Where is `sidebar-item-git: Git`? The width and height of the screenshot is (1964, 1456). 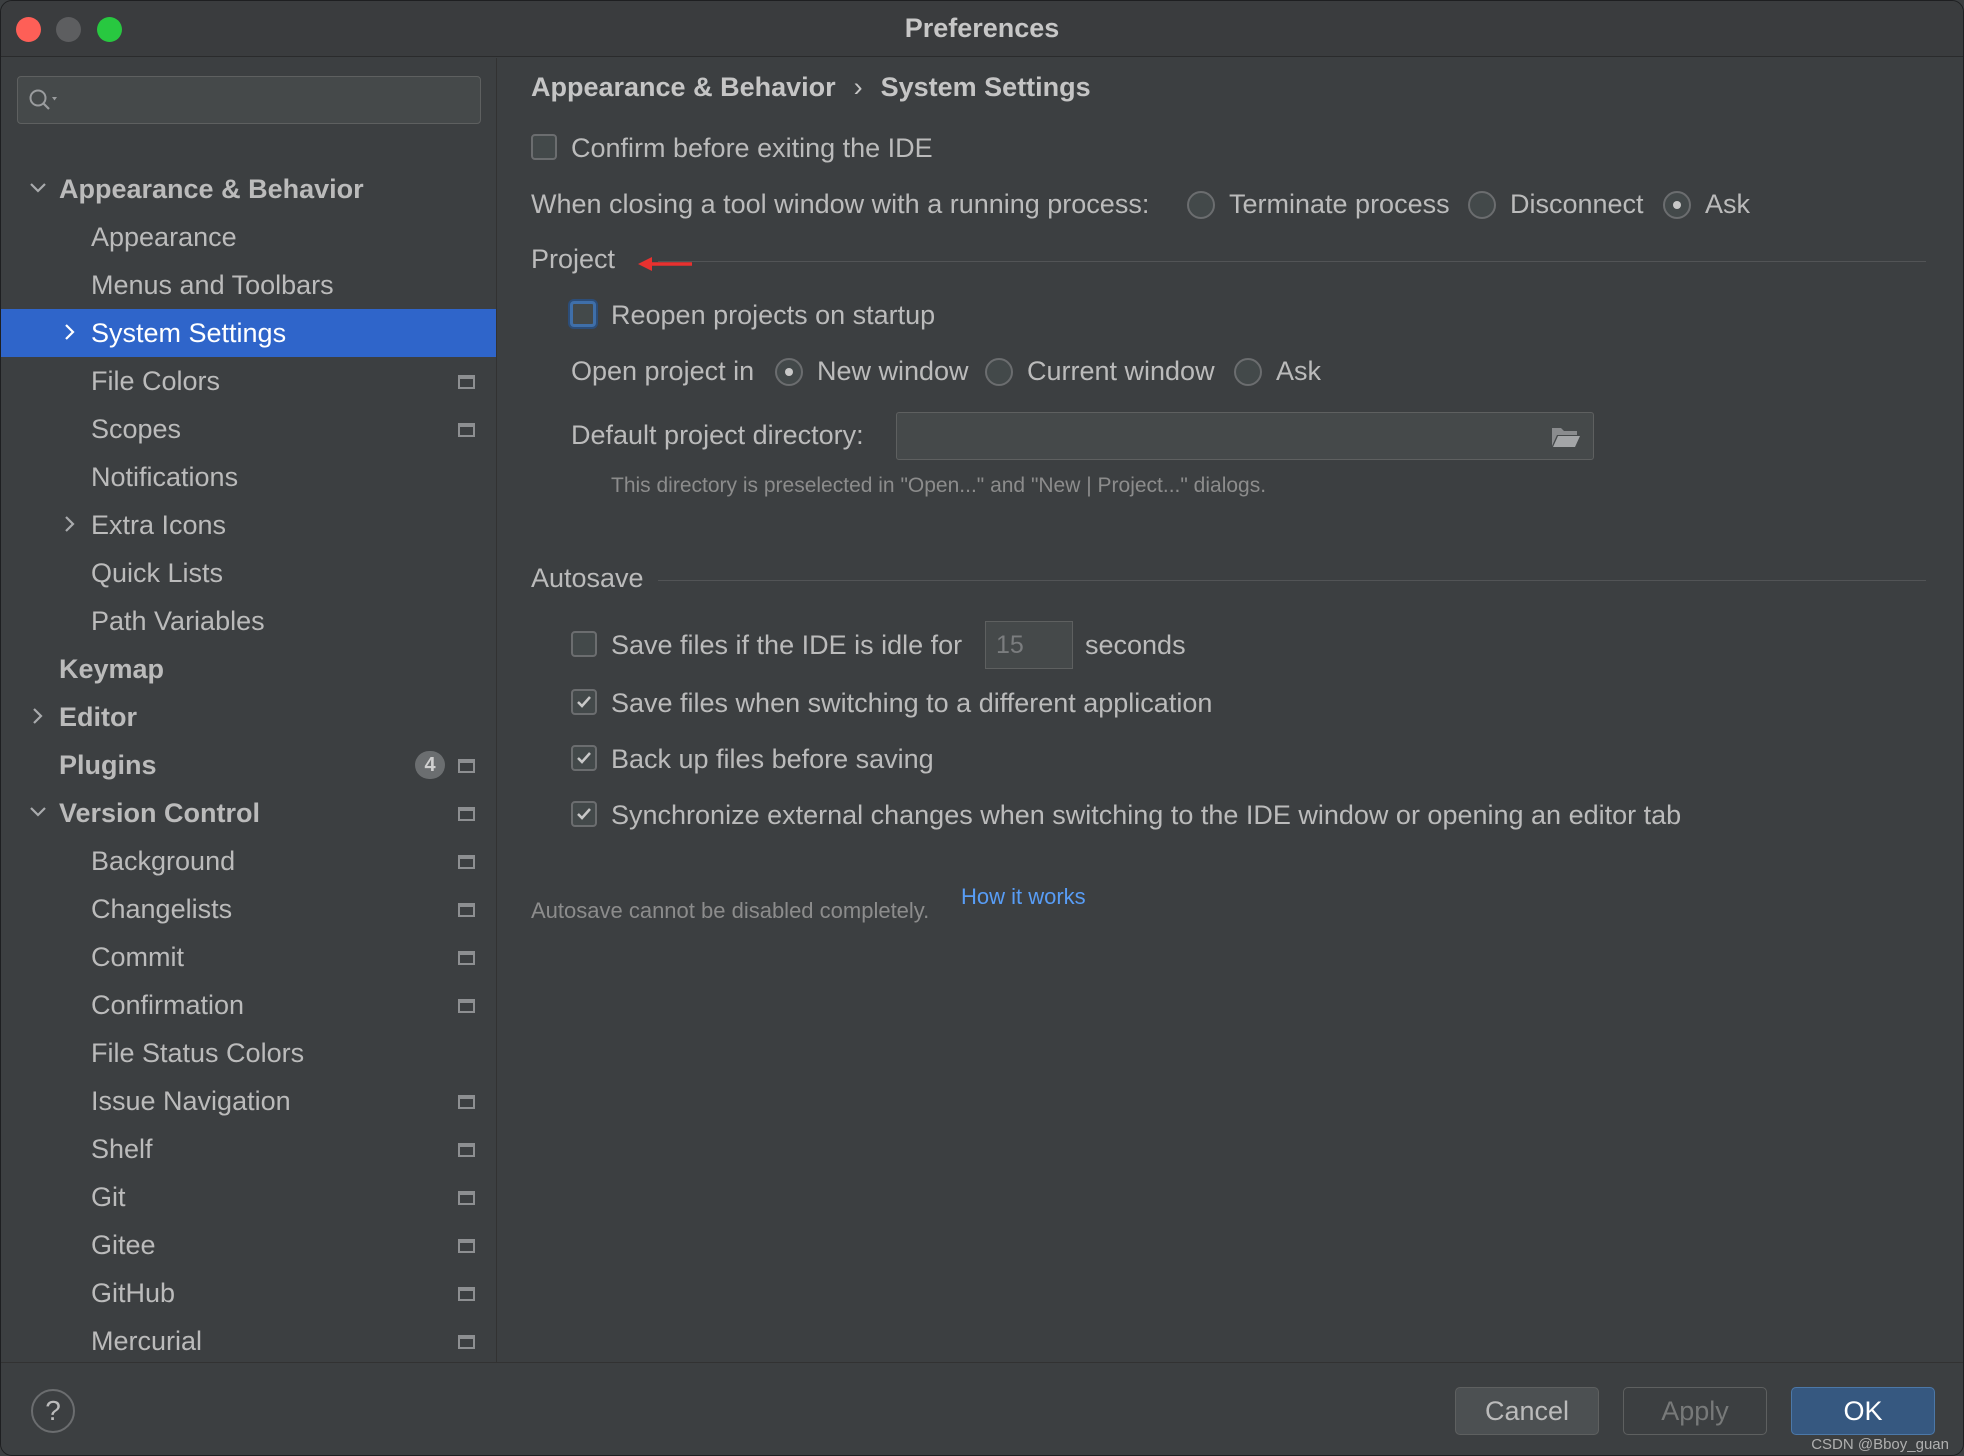 sidebar-item-git: Git is located at coordinates (248, 1197).